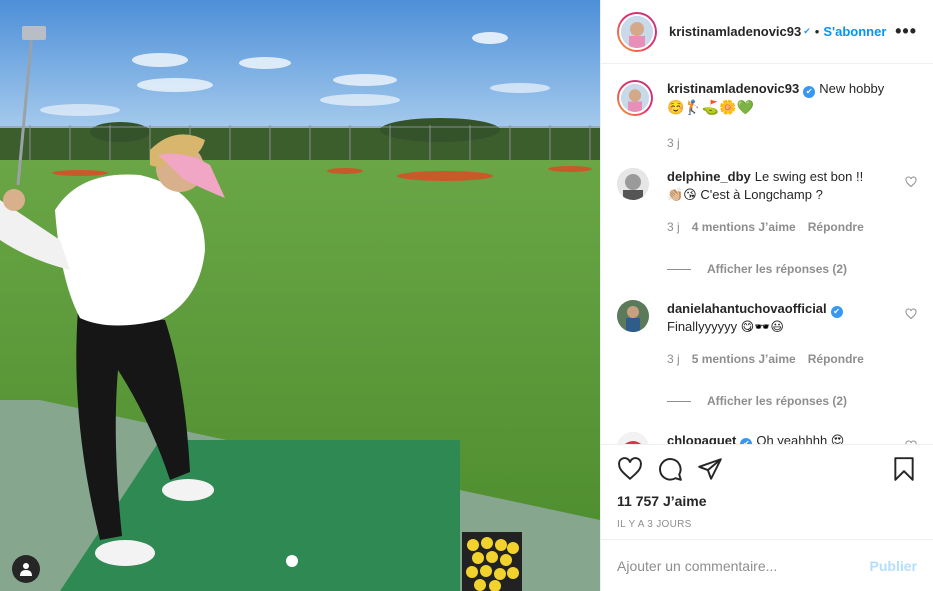 The image size is (933, 591). I want to click on author-avatar, so click(637, 31).